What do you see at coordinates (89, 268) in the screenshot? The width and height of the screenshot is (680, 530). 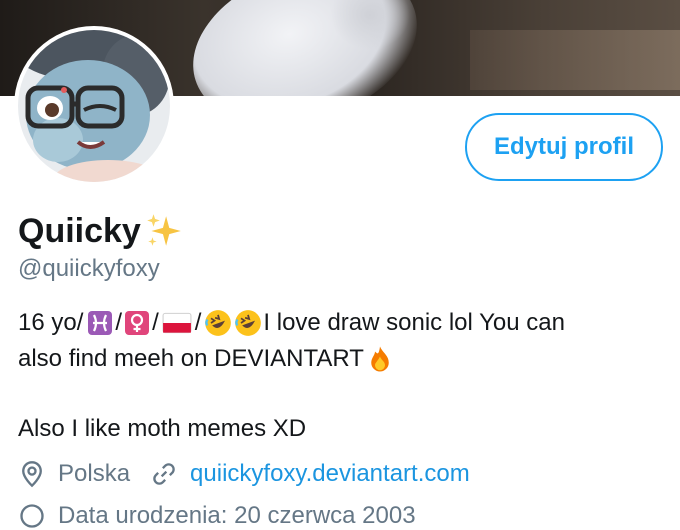 I see `profile-handle: @quiickyfoxy` at bounding box center [89, 268].